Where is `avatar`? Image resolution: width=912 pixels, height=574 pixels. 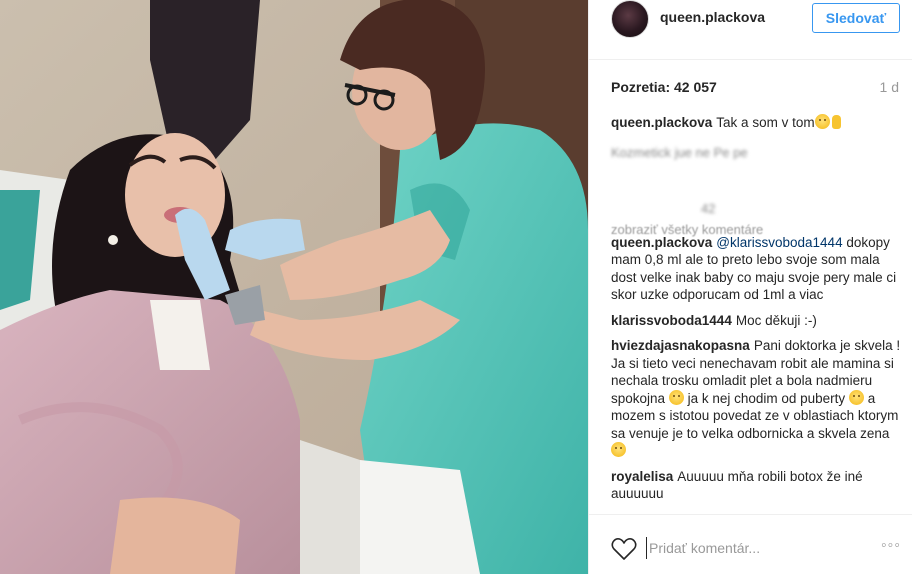 avatar is located at coordinates (630, 19).